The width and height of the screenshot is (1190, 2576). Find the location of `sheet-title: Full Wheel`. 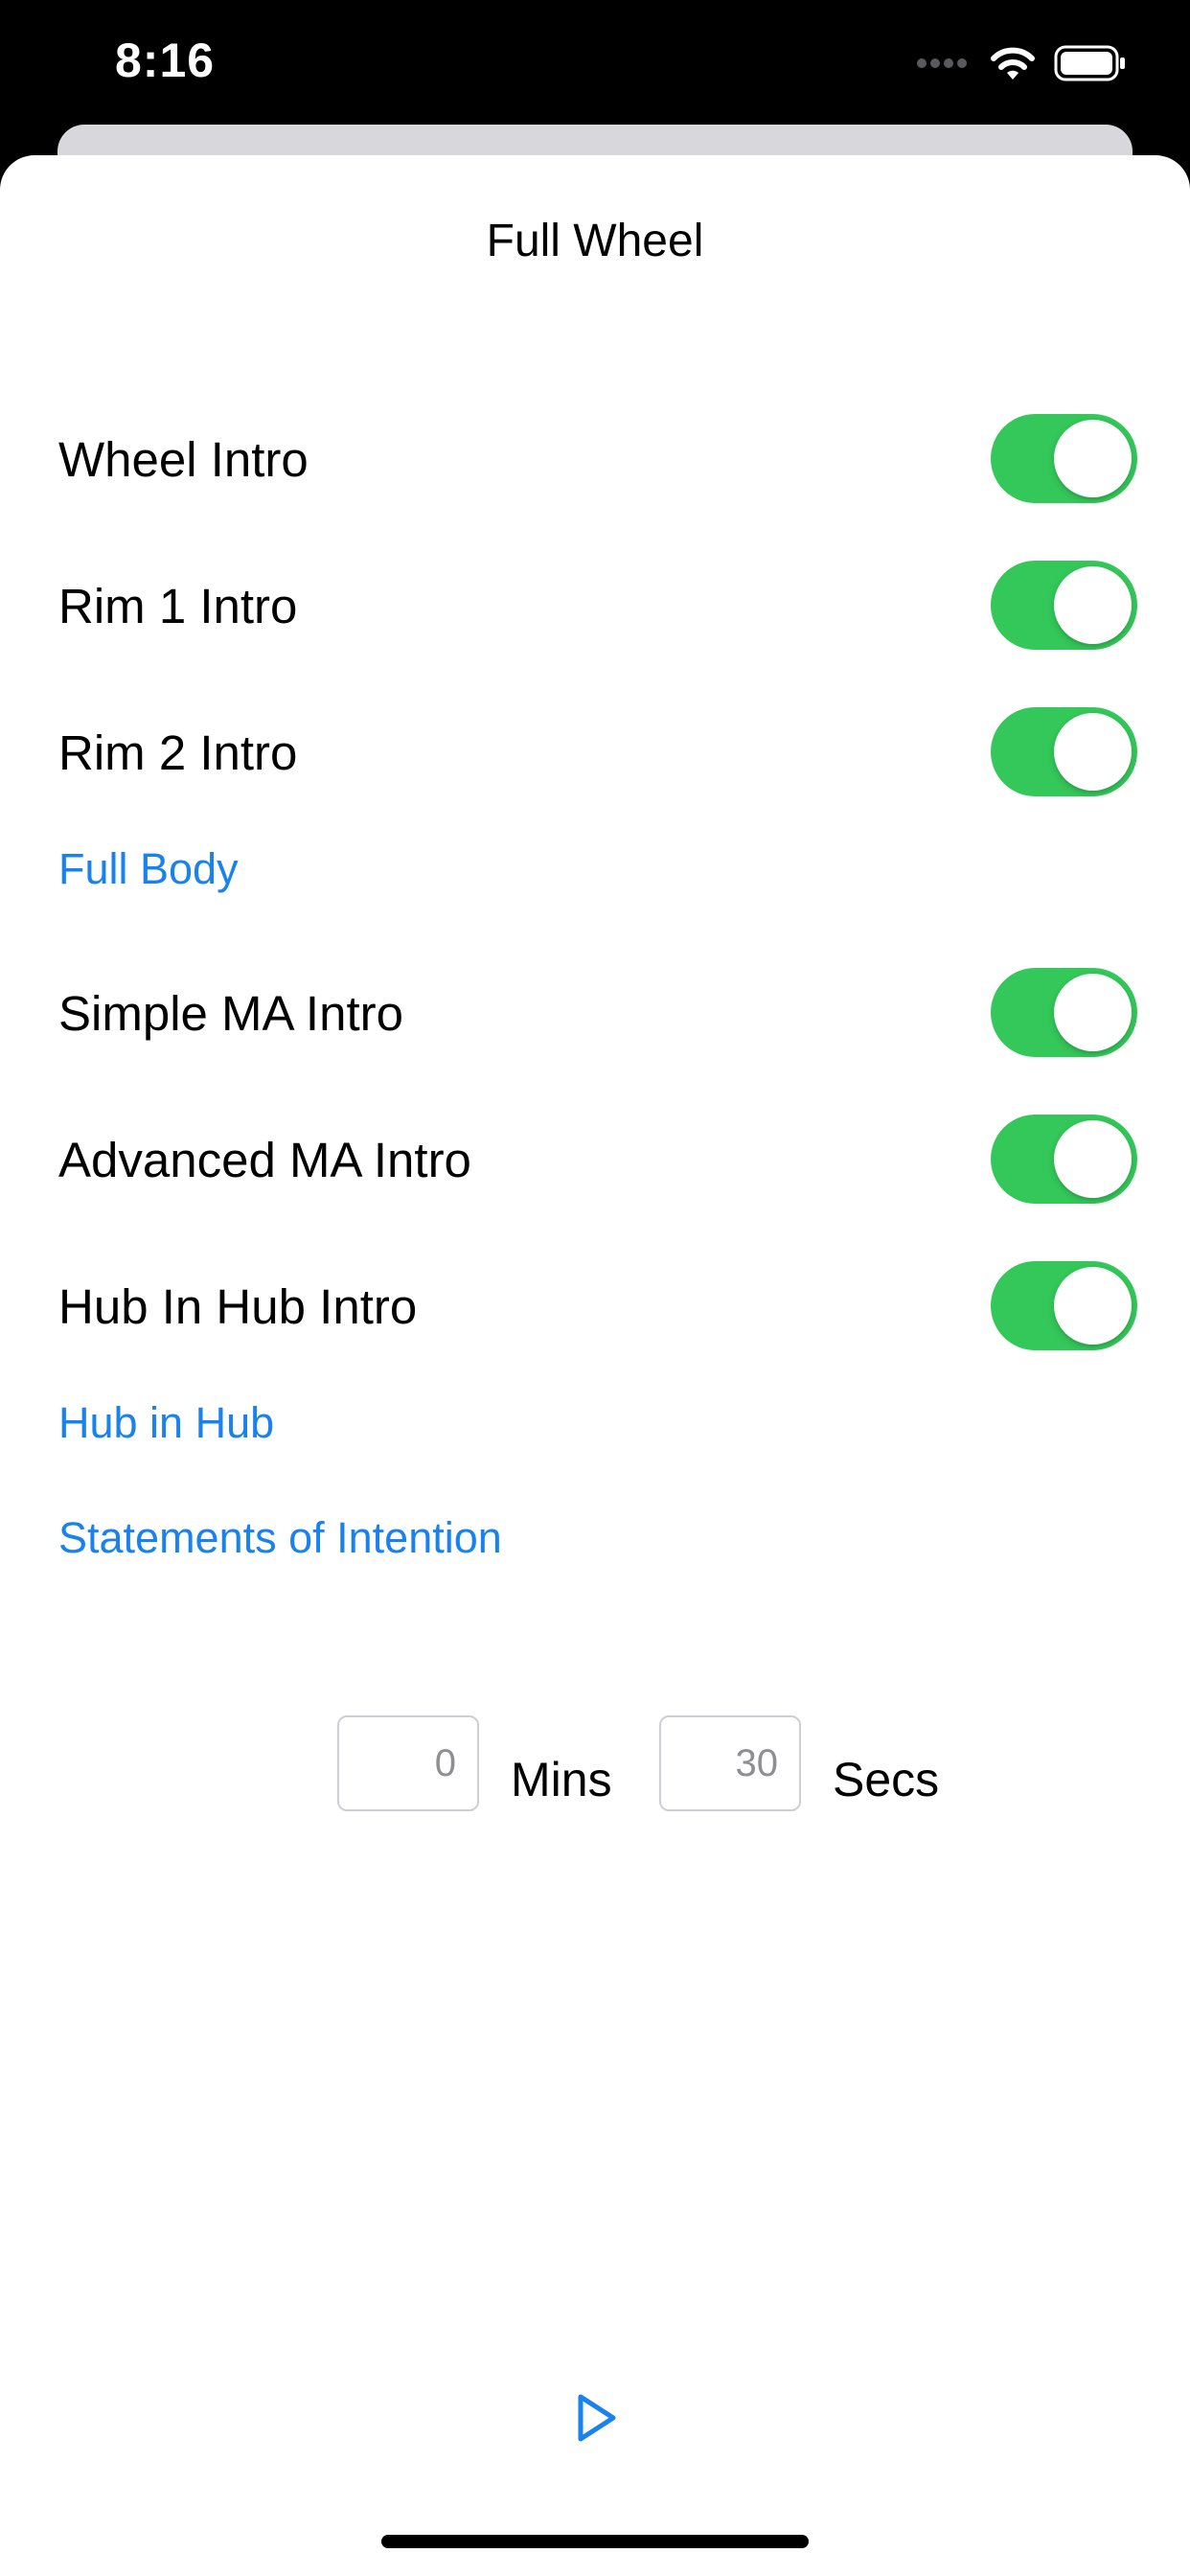

sheet-title: Full Wheel is located at coordinates (595, 241).